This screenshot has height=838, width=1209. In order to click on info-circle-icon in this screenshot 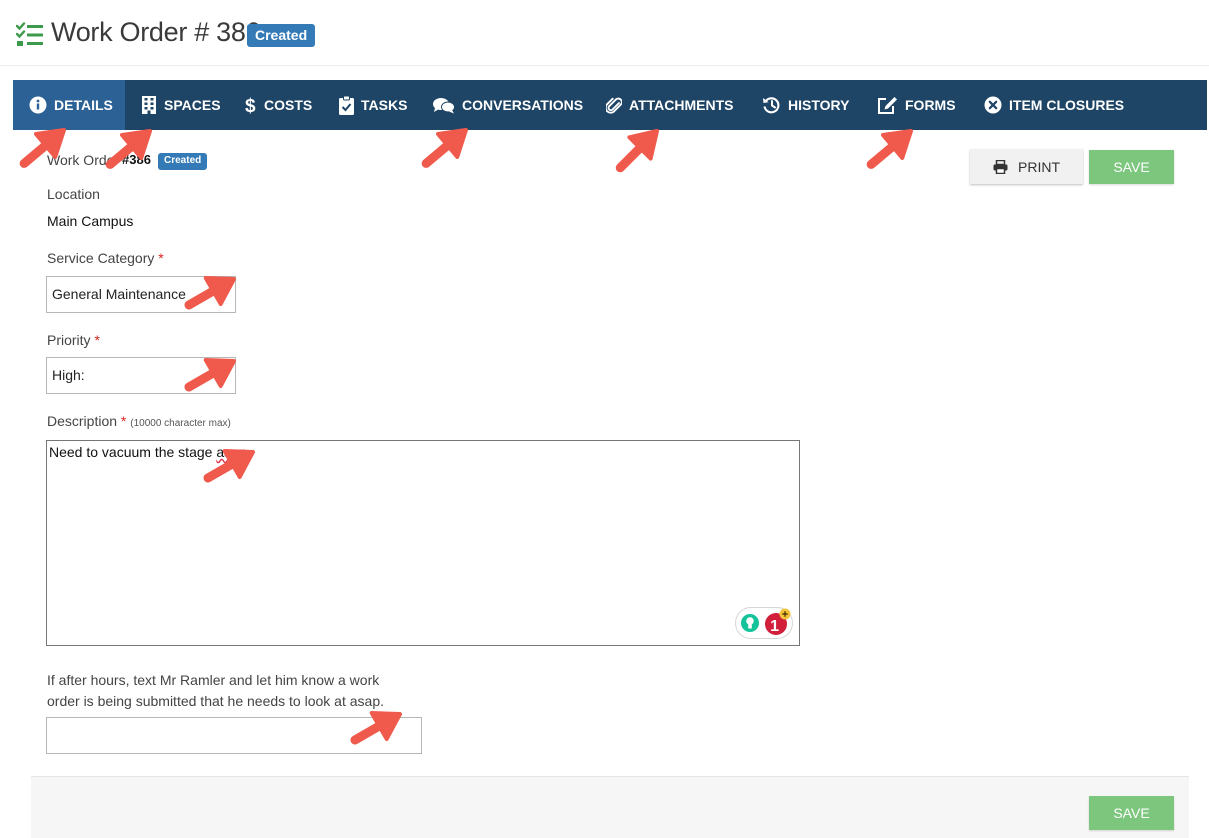, I will do `click(38, 105)`.